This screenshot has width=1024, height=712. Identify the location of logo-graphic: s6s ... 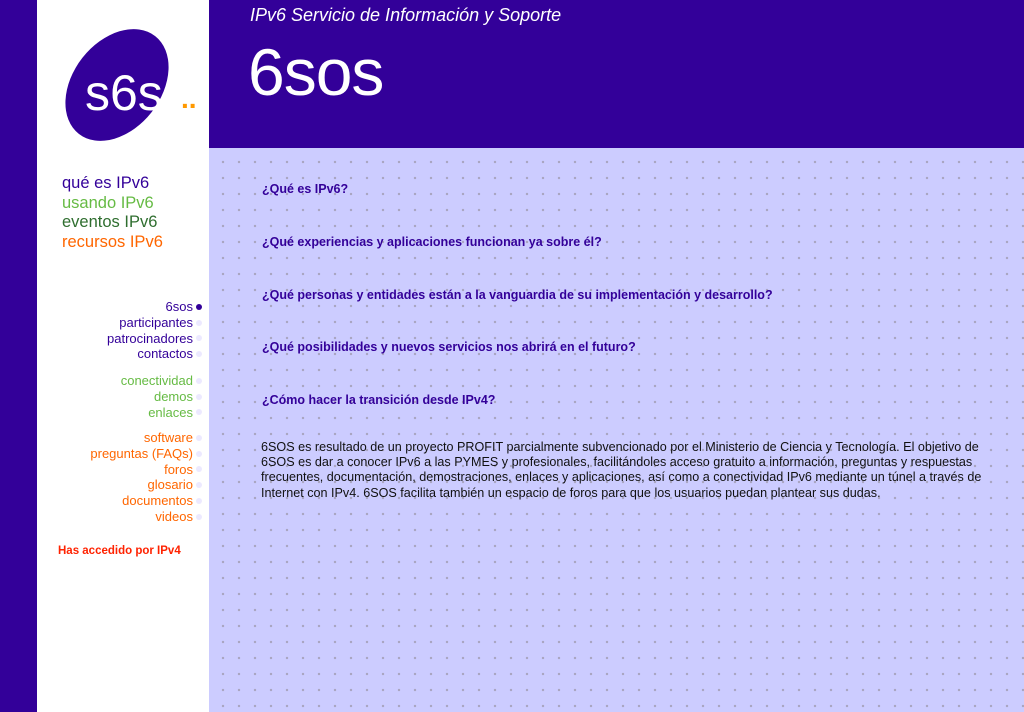
(131, 85).